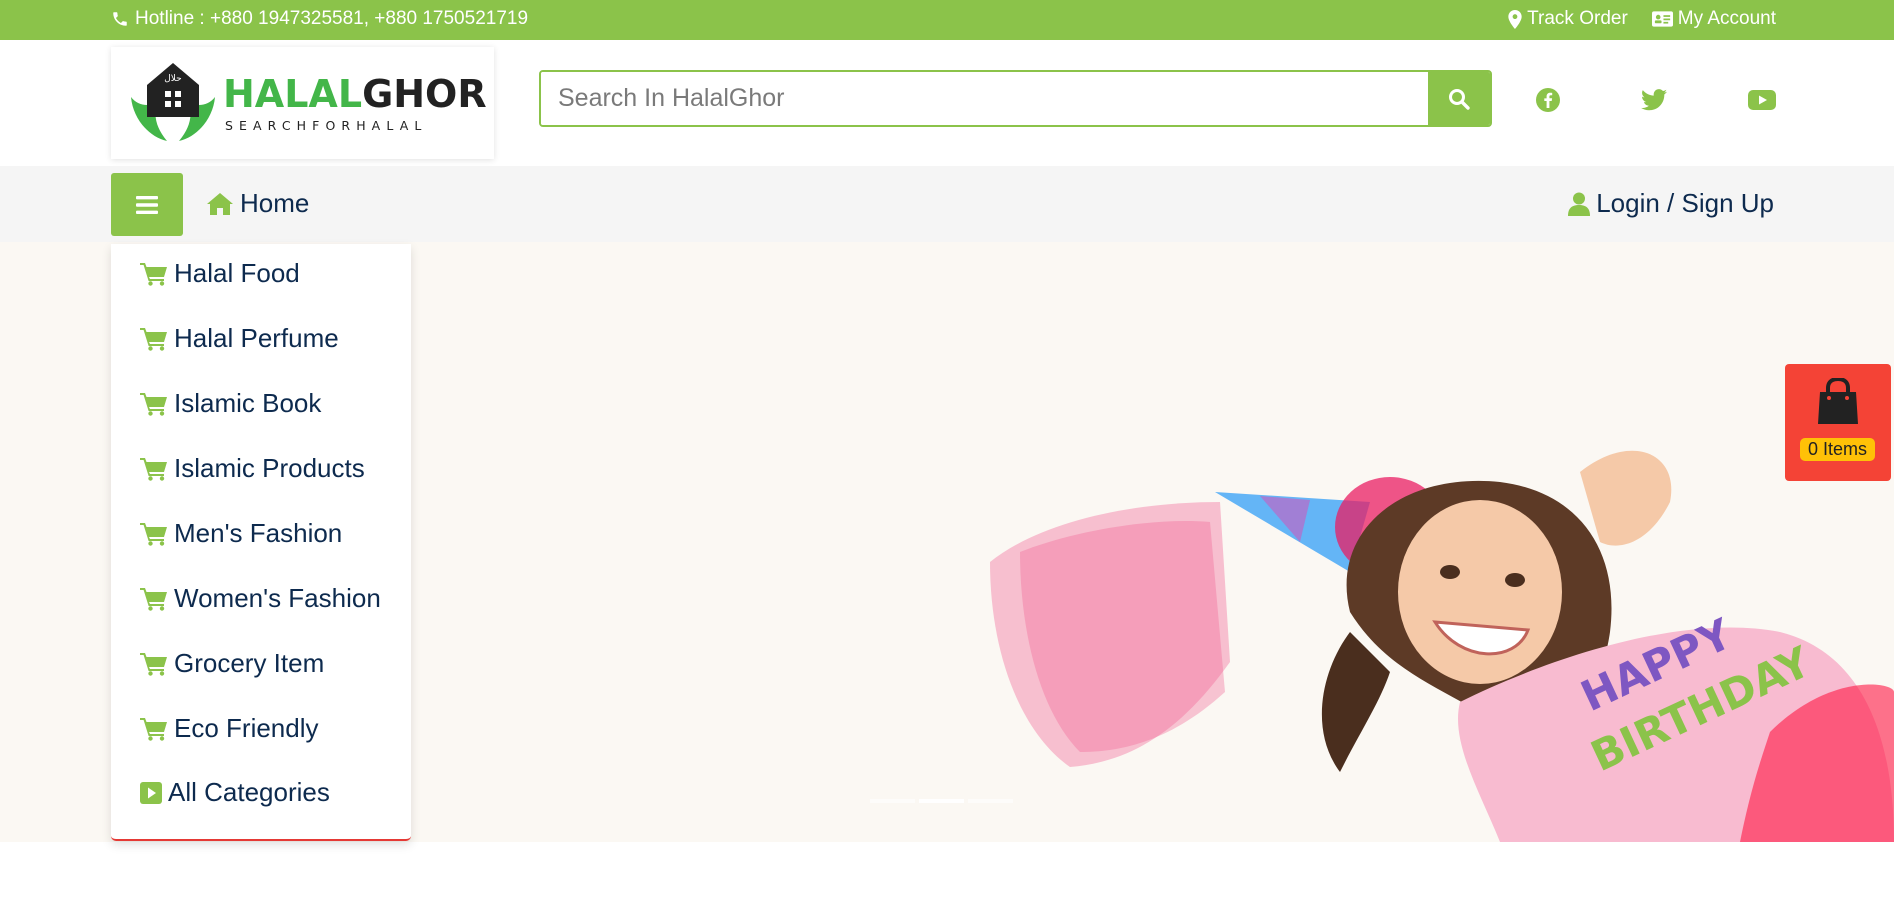 The image size is (1894, 909). What do you see at coordinates (1515, 19) in the screenshot?
I see `map-marker-icon` at bounding box center [1515, 19].